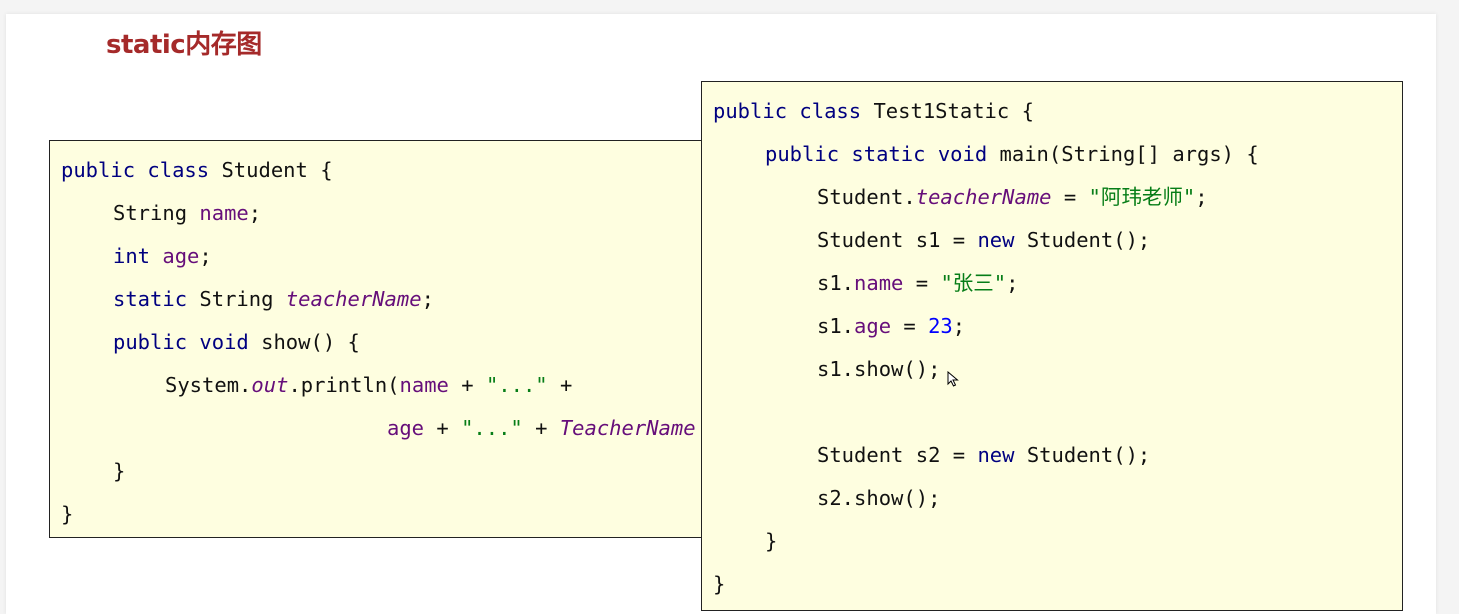  Describe the element at coordinates (947, 111) in the screenshot. I see `code-text: Test1Static {` at that location.